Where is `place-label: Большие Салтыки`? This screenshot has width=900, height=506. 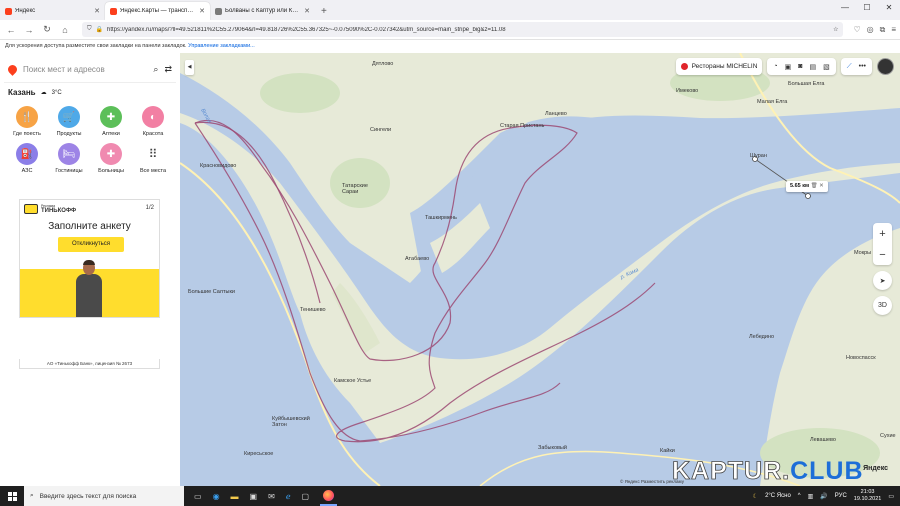 place-label: Большие Салтыки is located at coordinates (211, 292).